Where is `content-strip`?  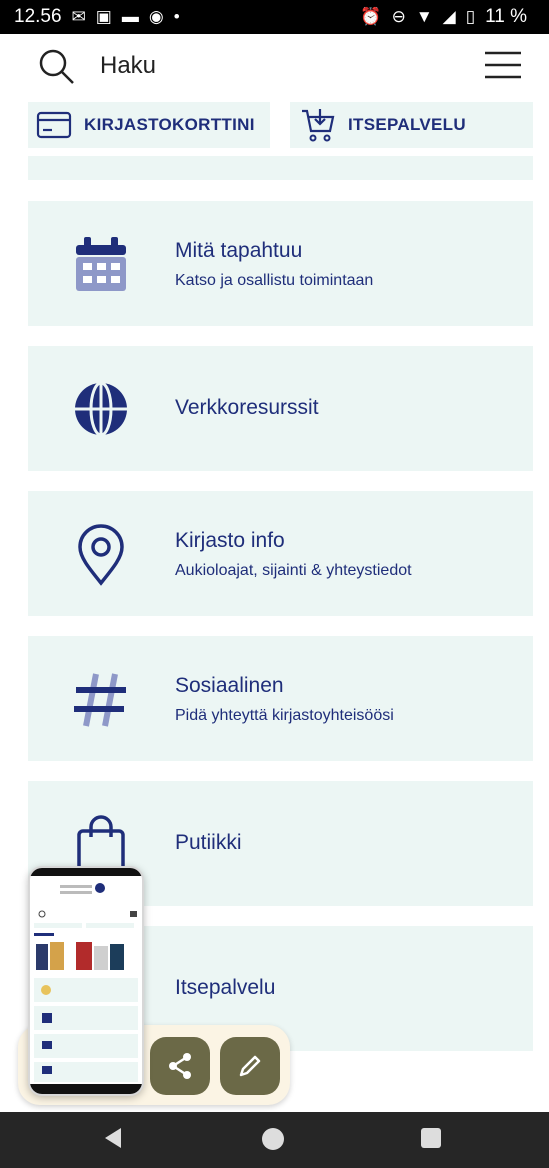 content-strip is located at coordinates (280, 168).